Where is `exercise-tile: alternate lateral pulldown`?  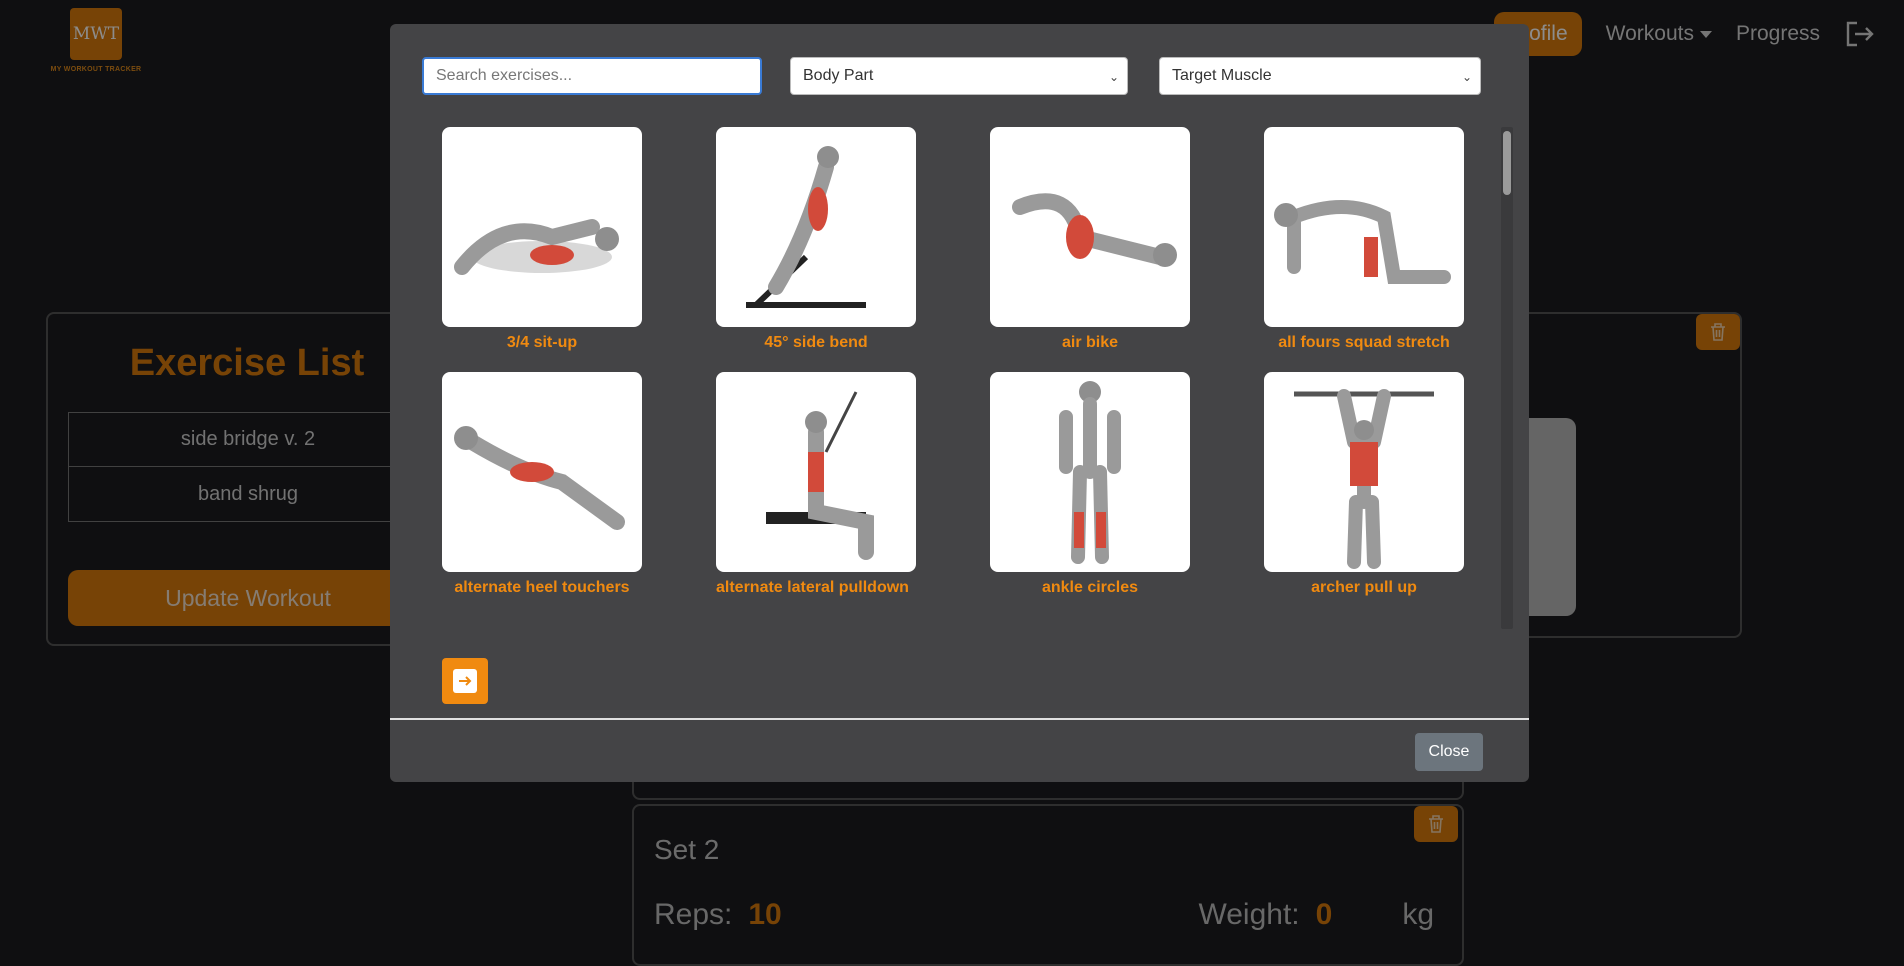
exercise-tile: alternate lateral pulldown is located at coordinates (816, 486).